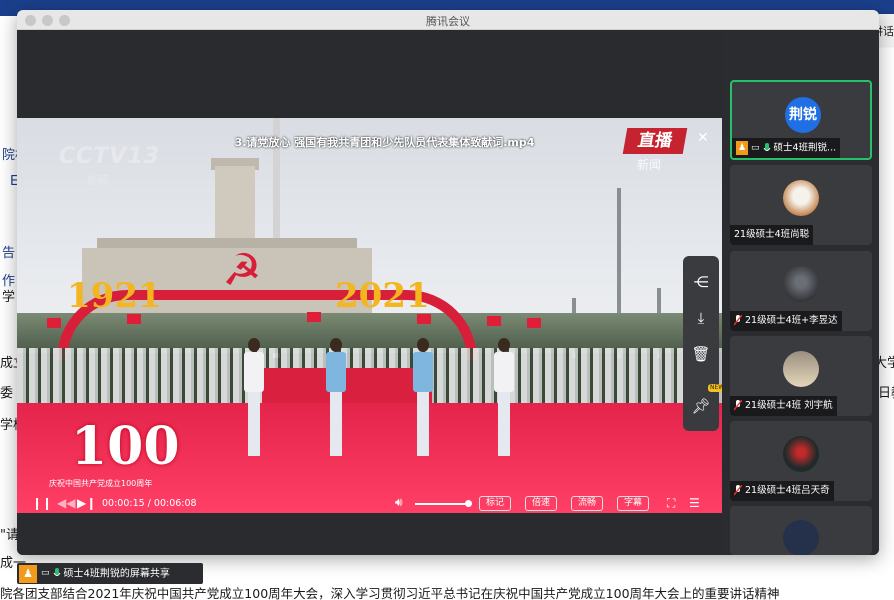 The height and width of the screenshot is (600, 894). I want to click on window-titlebar: 腾讯会议, so click(448, 20).